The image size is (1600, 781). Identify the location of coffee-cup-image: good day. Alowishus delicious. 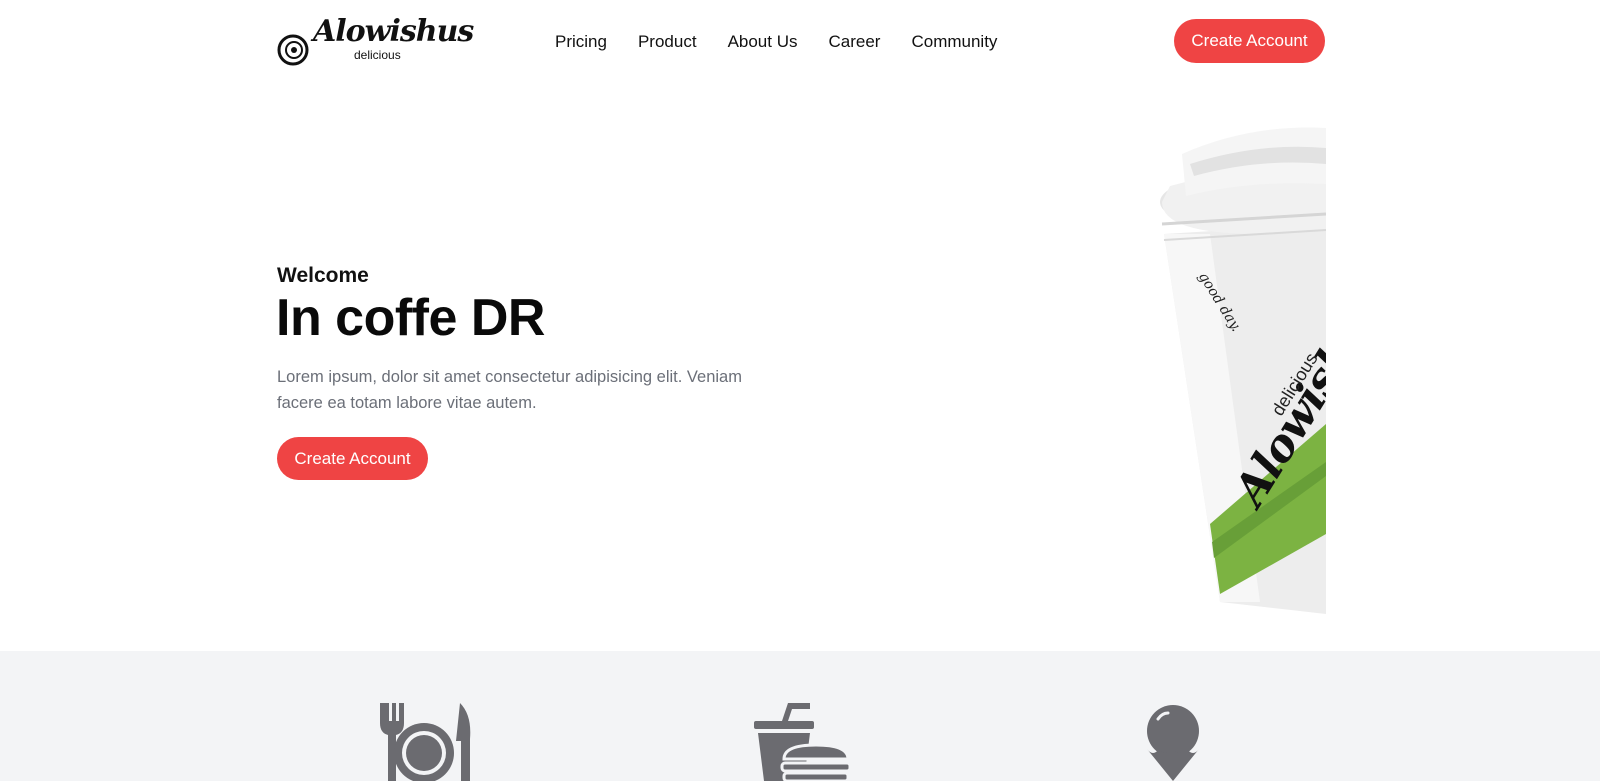
(1238, 369).